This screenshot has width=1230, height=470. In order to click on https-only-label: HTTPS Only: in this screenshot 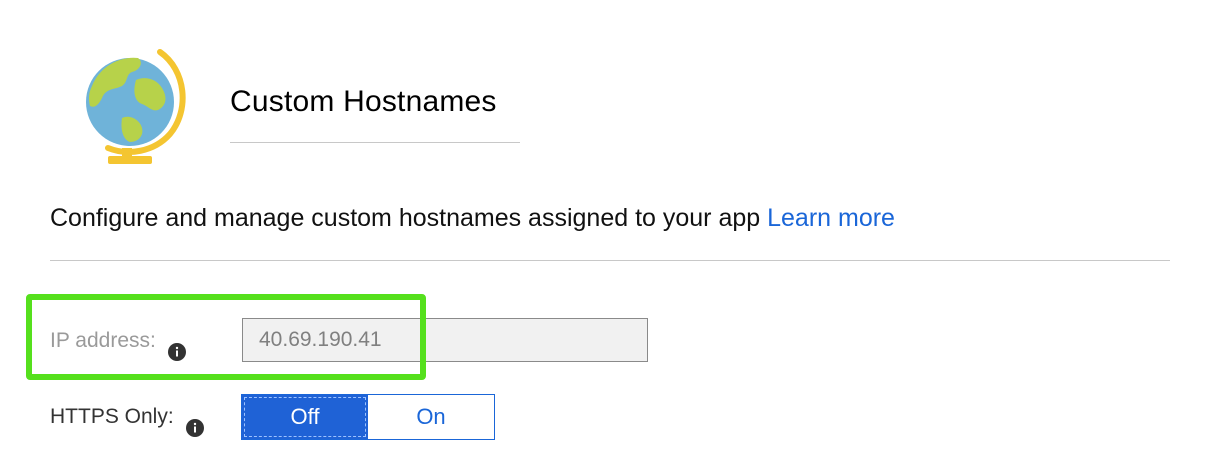, I will do `click(112, 416)`.